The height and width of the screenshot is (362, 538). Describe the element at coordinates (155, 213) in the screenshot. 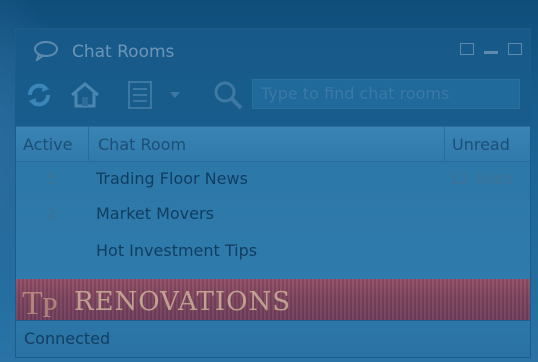

I see `room-name: Market Movers` at that location.